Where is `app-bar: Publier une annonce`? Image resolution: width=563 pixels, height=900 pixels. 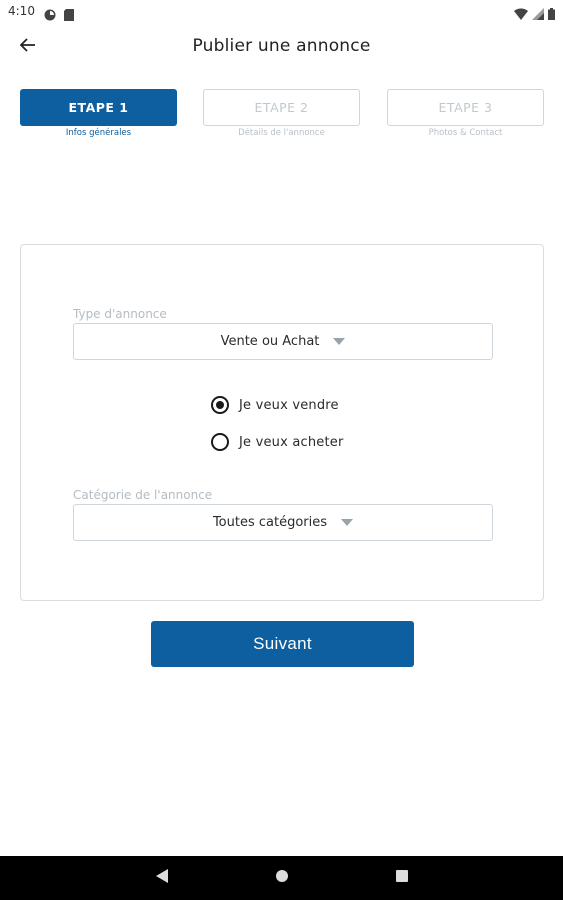 app-bar: Publier une annonce is located at coordinates (281, 47).